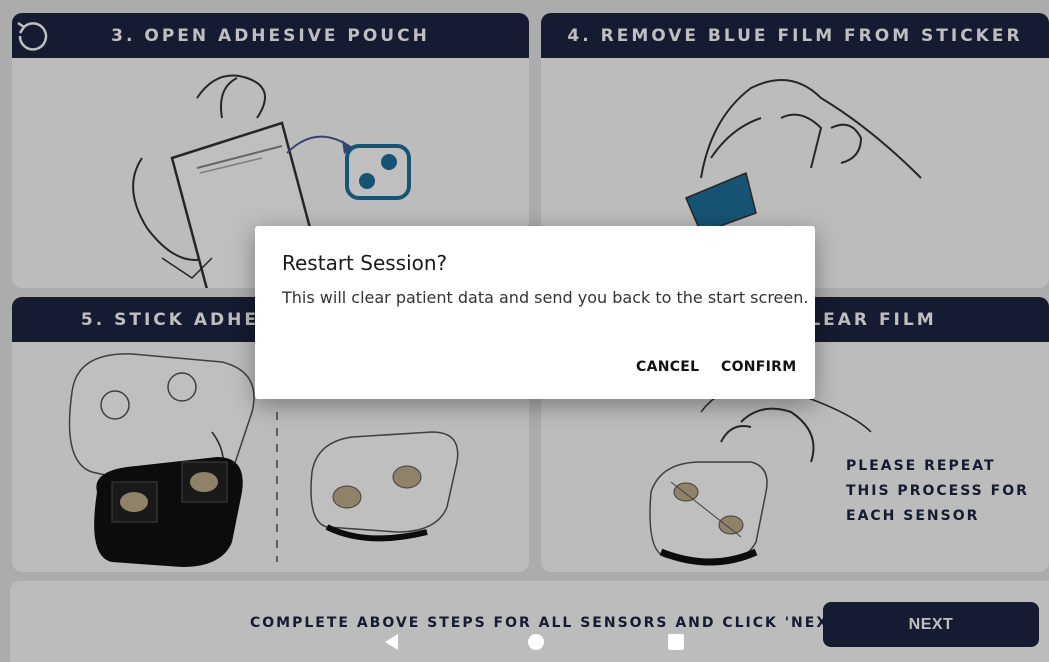 This screenshot has width=1049, height=662. I want to click on cancel-button: CANCEL, so click(667, 367).